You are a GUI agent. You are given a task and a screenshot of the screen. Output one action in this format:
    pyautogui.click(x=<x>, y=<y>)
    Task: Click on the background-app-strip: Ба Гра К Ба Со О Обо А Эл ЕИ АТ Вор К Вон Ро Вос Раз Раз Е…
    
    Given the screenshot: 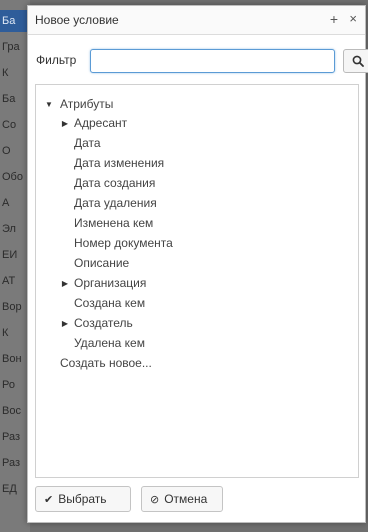 What is the action you would take?
    pyautogui.click(x=16, y=266)
    